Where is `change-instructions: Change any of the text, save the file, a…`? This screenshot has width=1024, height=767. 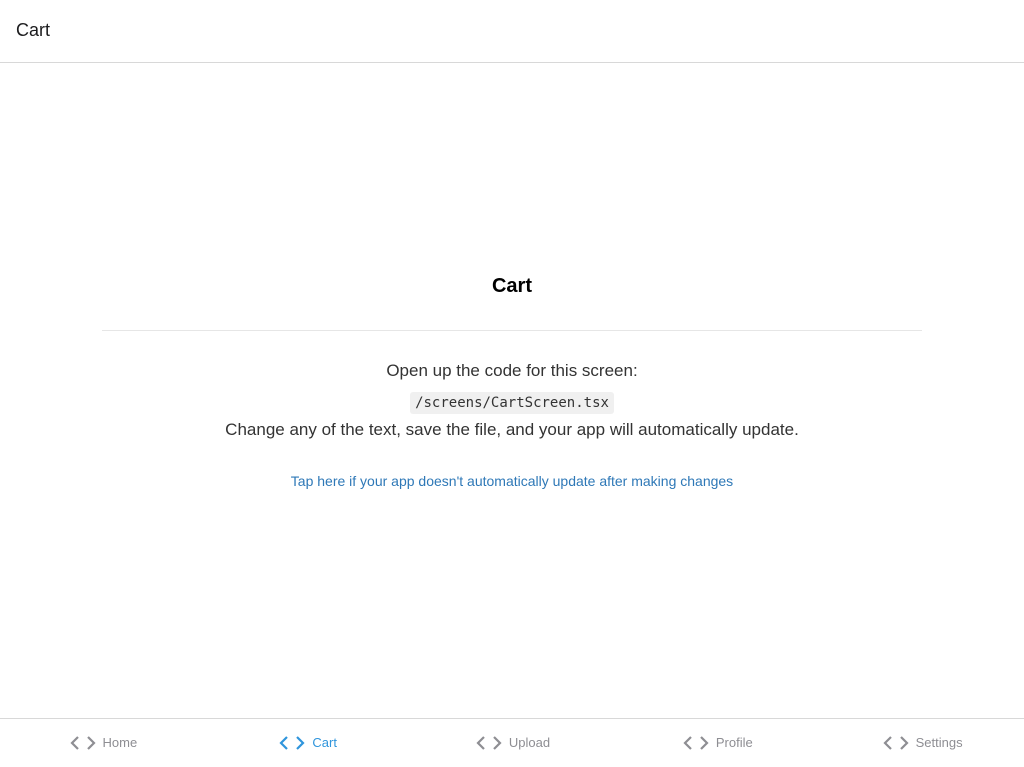 change-instructions: Change any of the text, save the file, a… is located at coordinates (512, 429).